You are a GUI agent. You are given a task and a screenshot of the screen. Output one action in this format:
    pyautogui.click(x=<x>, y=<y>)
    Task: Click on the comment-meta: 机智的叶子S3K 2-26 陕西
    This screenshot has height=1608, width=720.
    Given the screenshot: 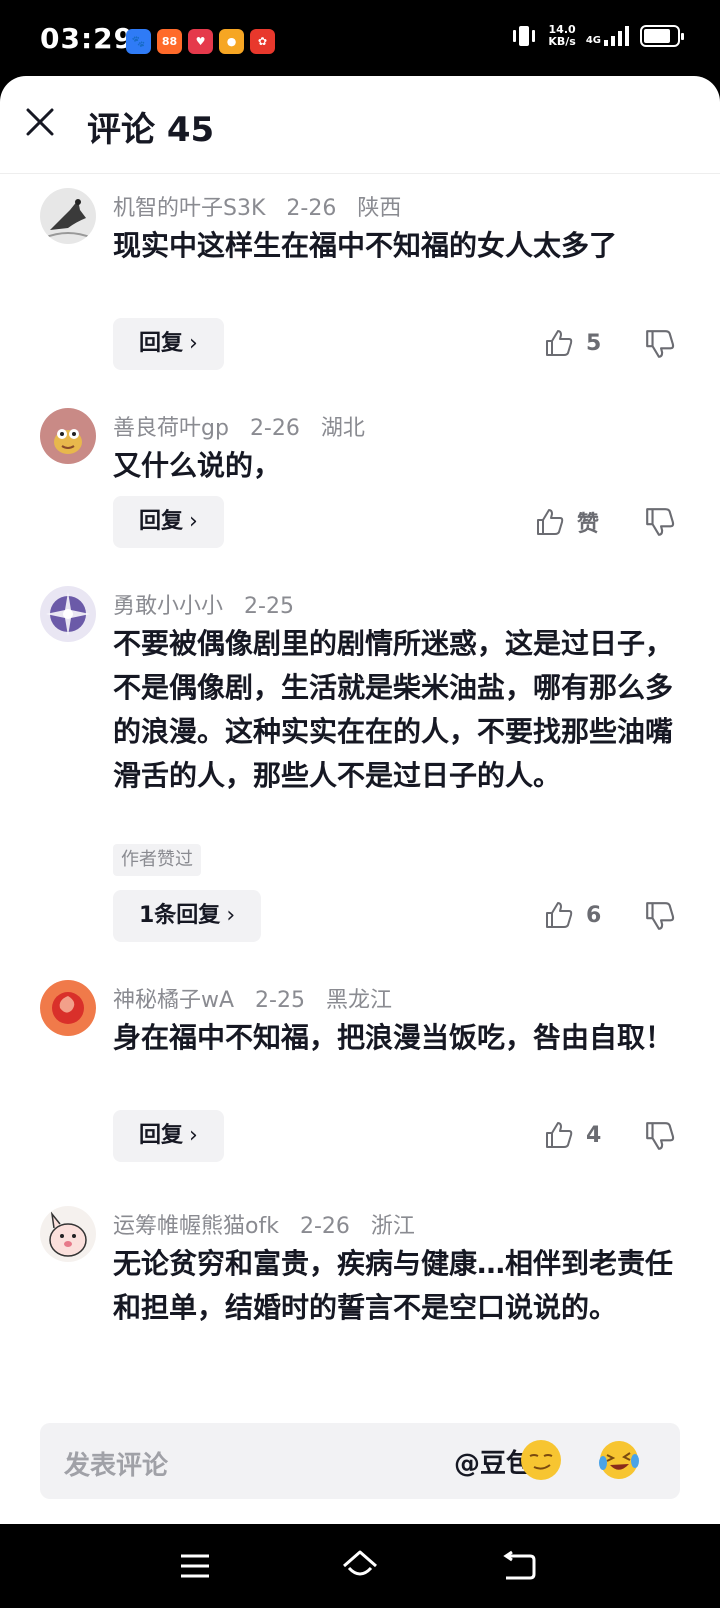 What is the action you would take?
    pyautogui.click(x=264, y=206)
    